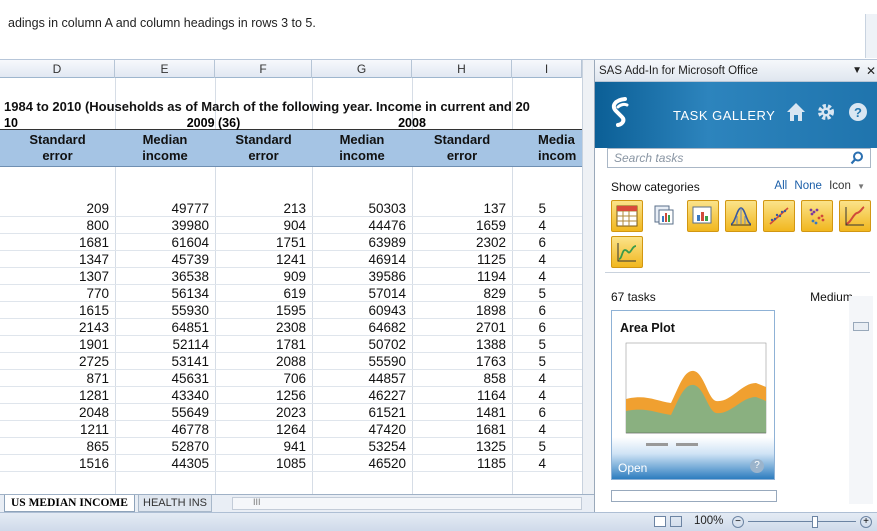 This screenshot has width=877, height=531. What do you see at coordinates (175, 503) in the screenshot?
I see `tab-health-ins: HEALTH INS` at bounding box center [175, 503].